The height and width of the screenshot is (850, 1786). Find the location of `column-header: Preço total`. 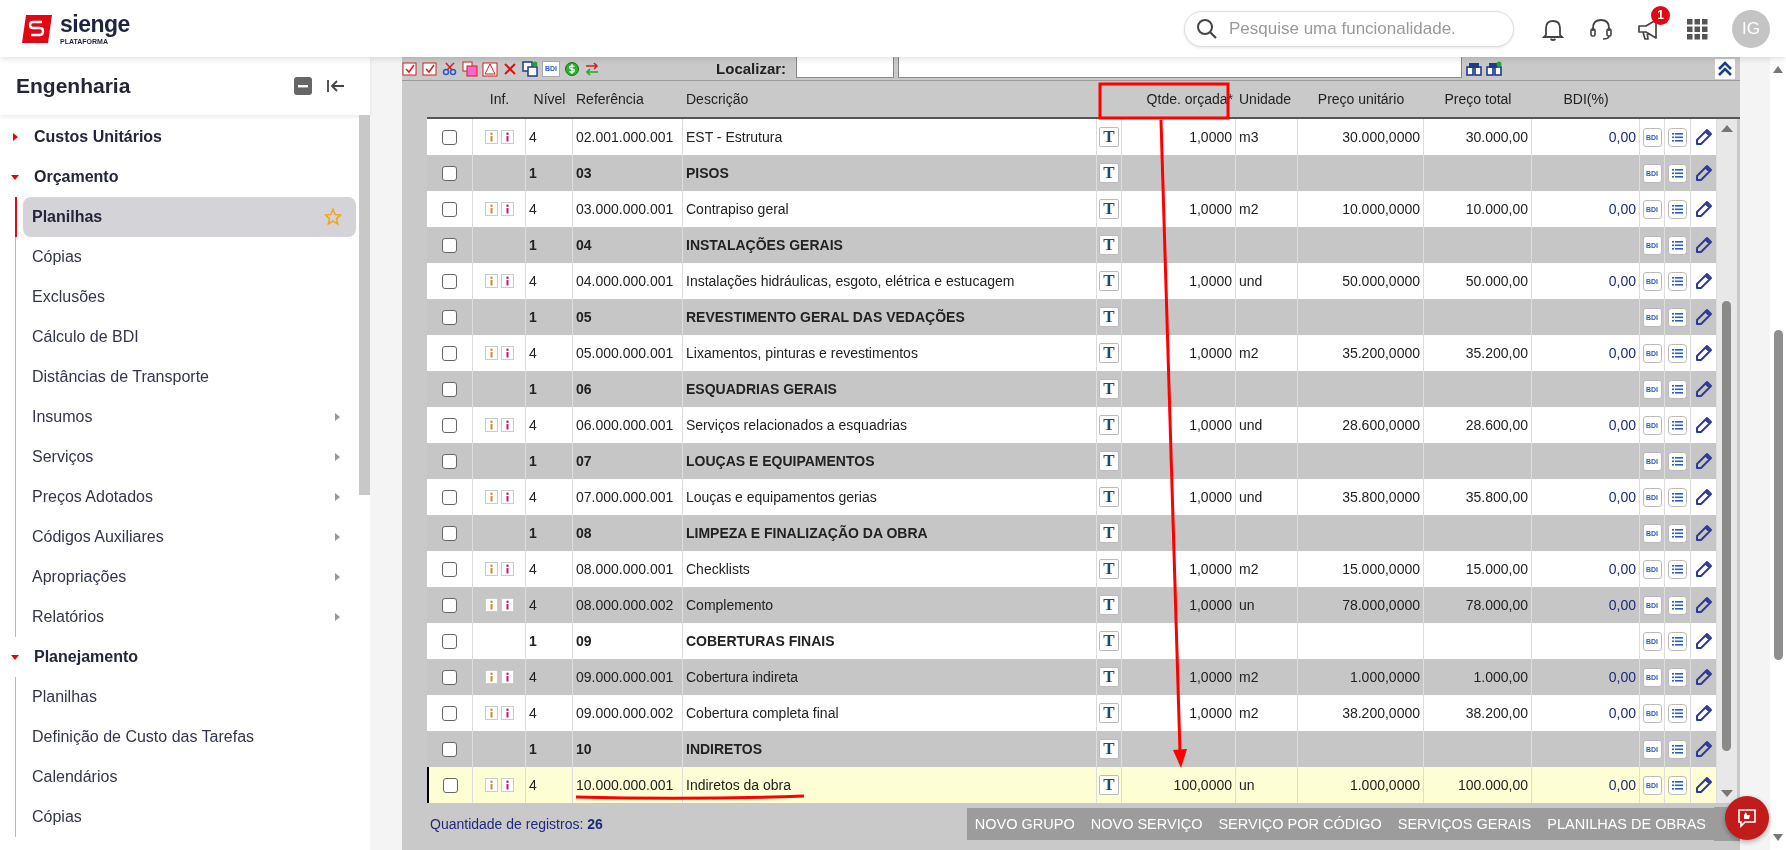

column-header: Preço total is located at coordinates (1478, 99).